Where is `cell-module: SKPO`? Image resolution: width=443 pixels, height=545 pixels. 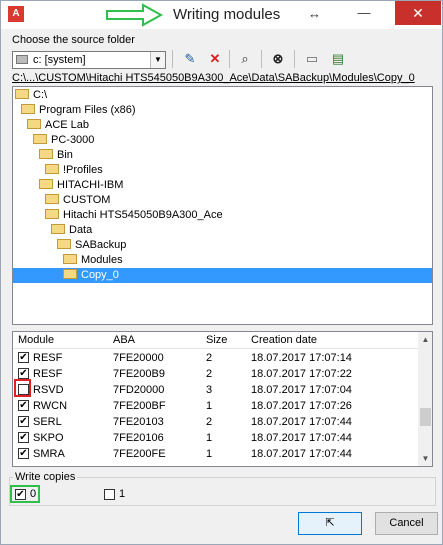 cell-module: SKPO is located at coordinates (48, 438).